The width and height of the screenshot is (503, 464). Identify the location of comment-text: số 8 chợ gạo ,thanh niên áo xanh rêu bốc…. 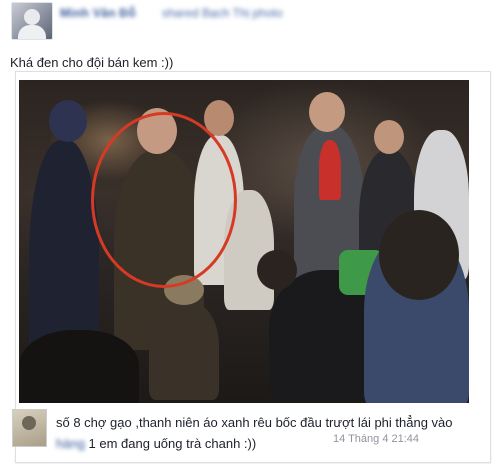
(274, 433).